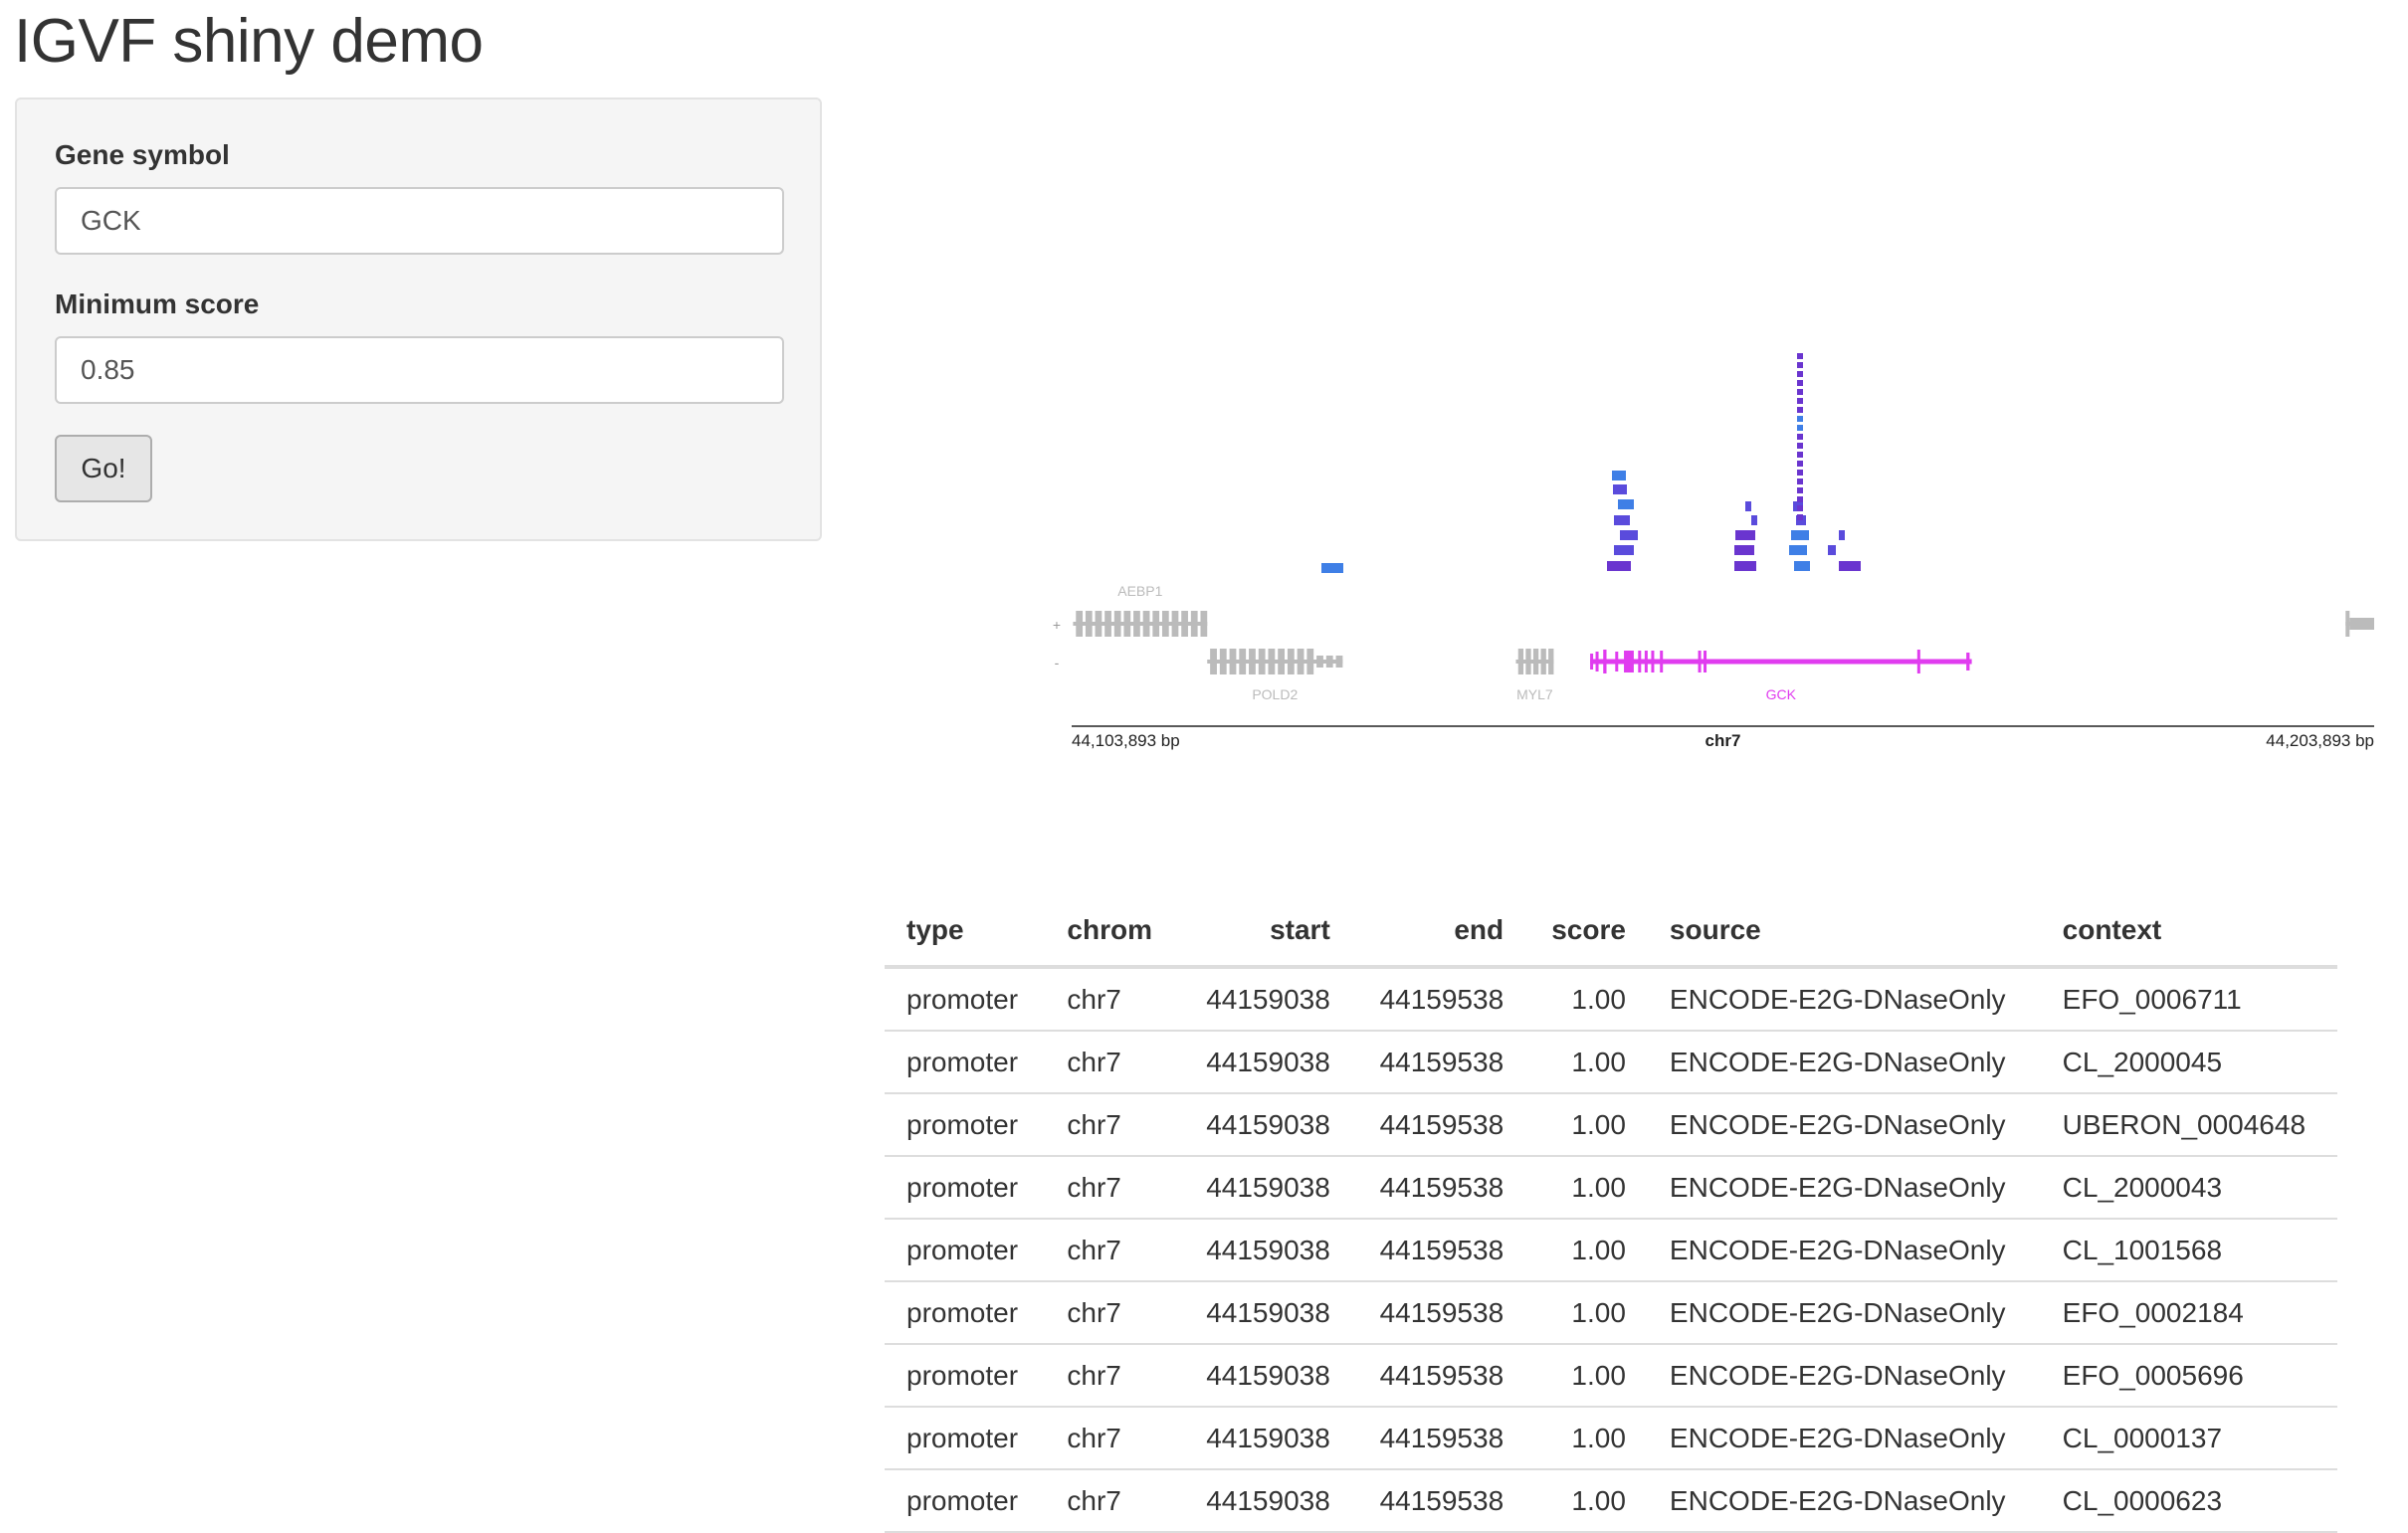 Image resolution: width=2408 pixels, height=1533 pixels. What do you see at coordinates (419, 370) in the screenshot?
I see `minimum-score-input` at bounding box center [419, 370].